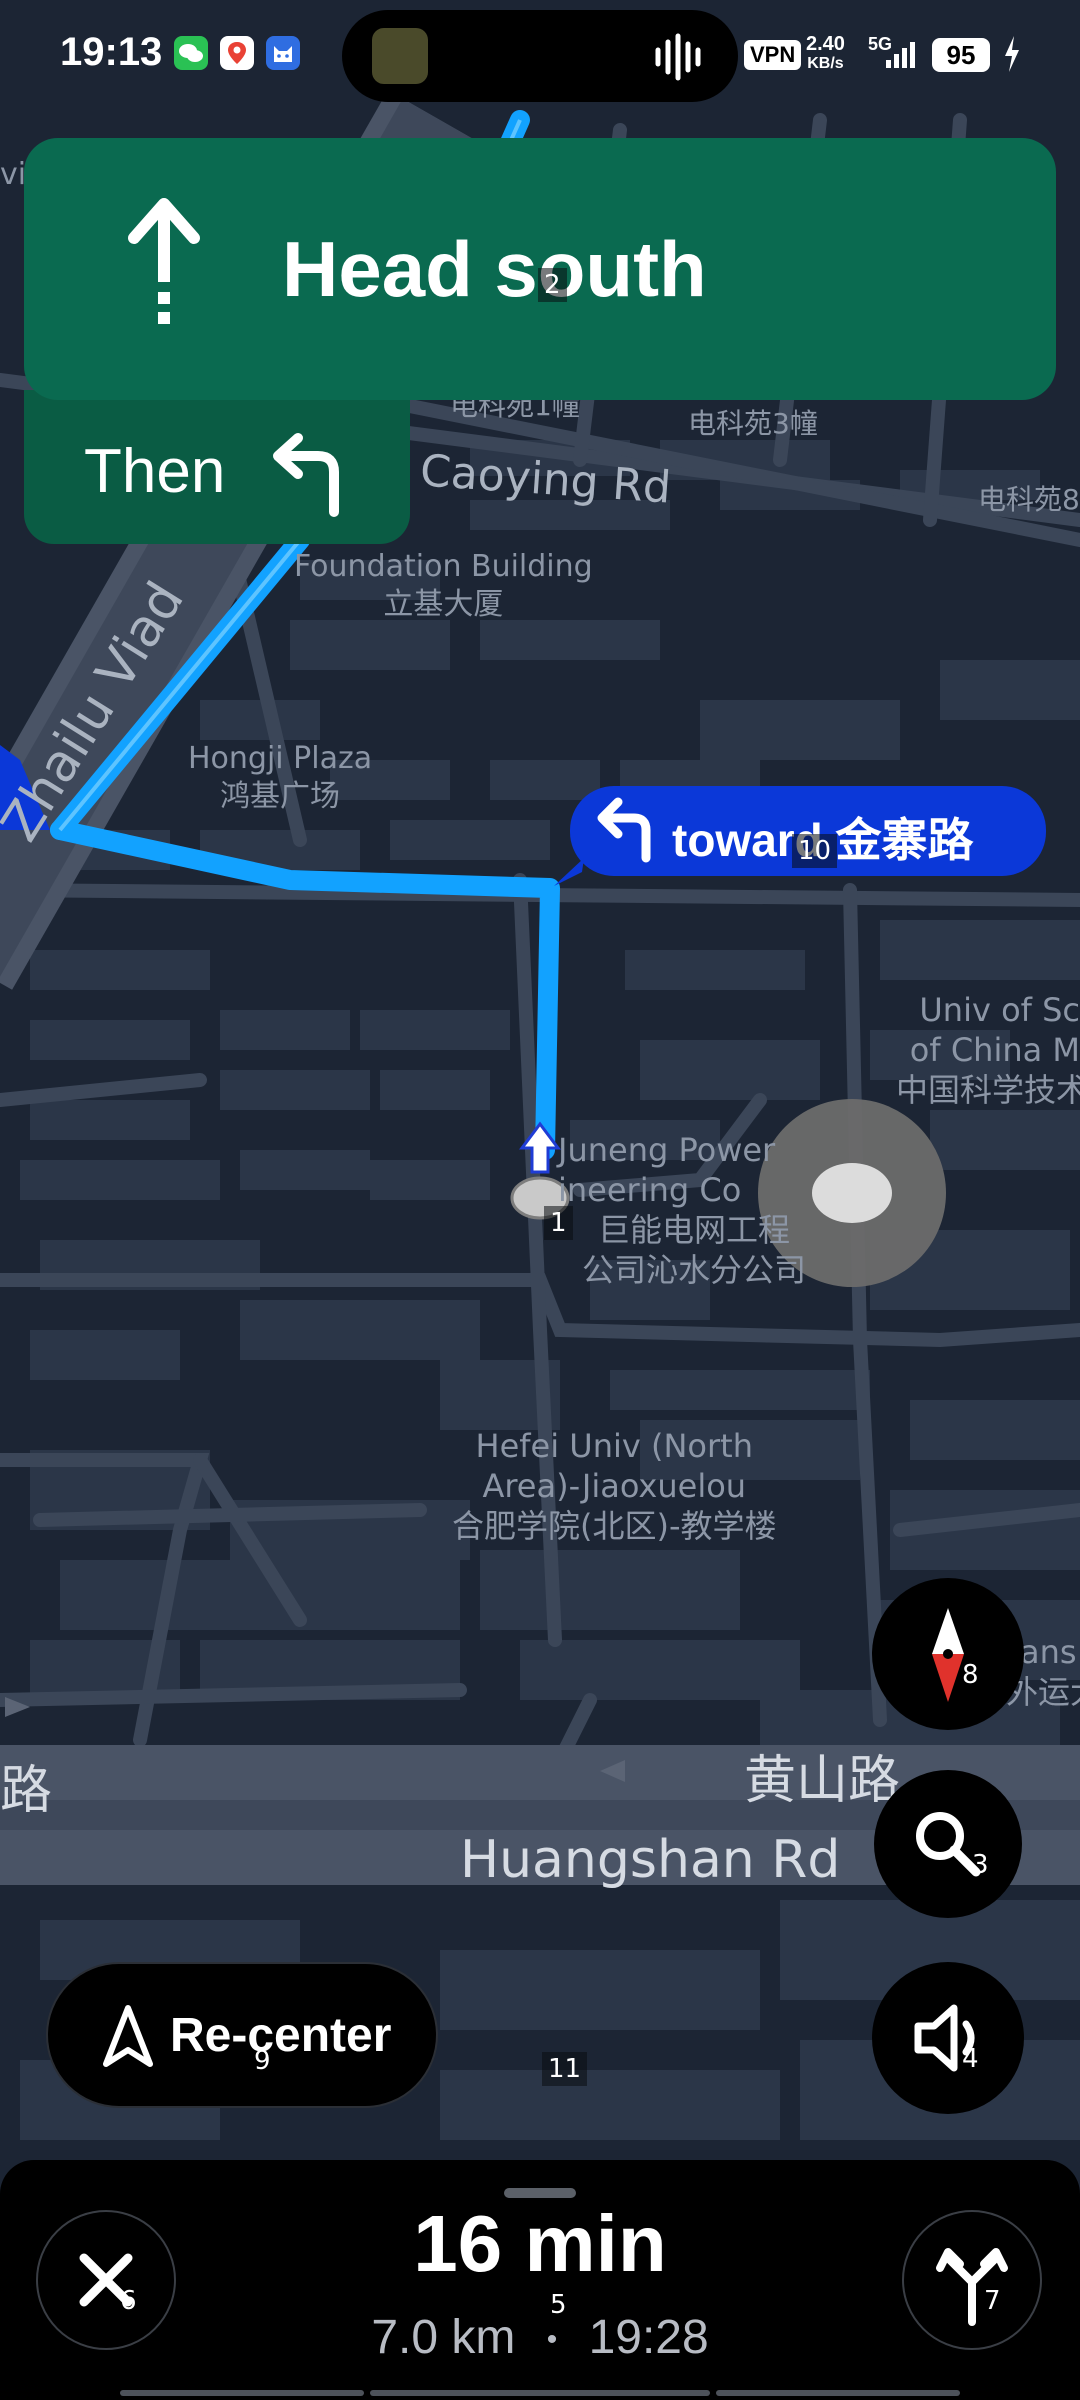 The image size is (1080, 2400). I want to click on status-time: 19:13, so click(111, 52).